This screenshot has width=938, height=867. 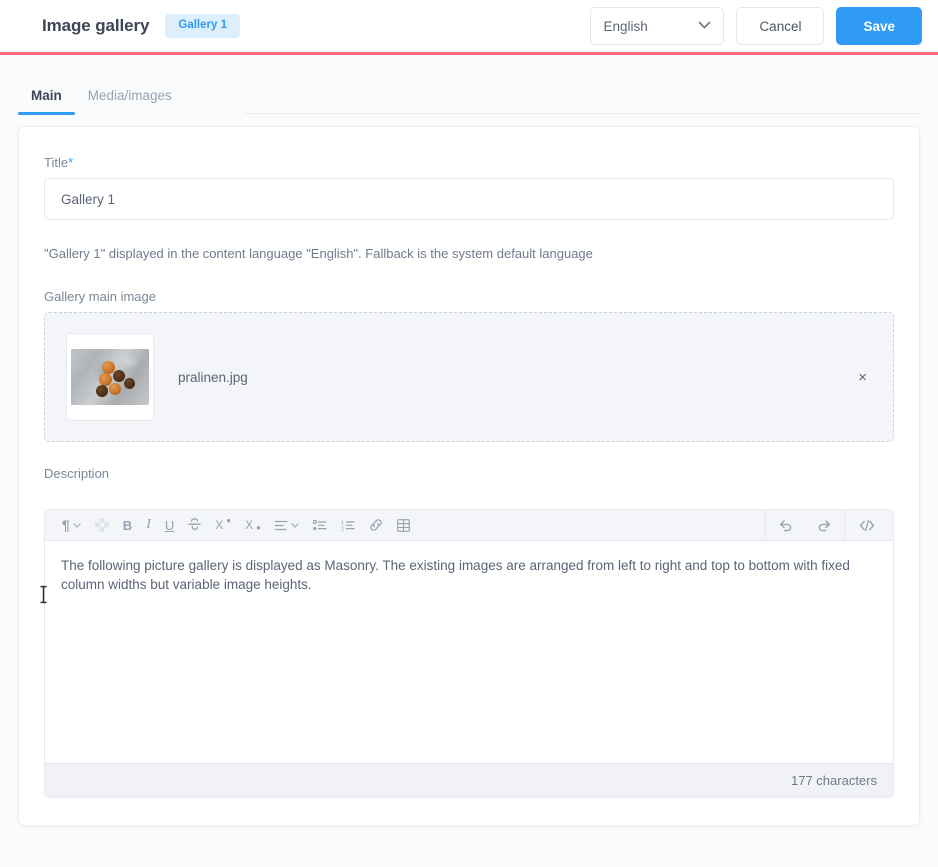 I want to click on editor-footer: 177 characters, so click(x=469, y=780).